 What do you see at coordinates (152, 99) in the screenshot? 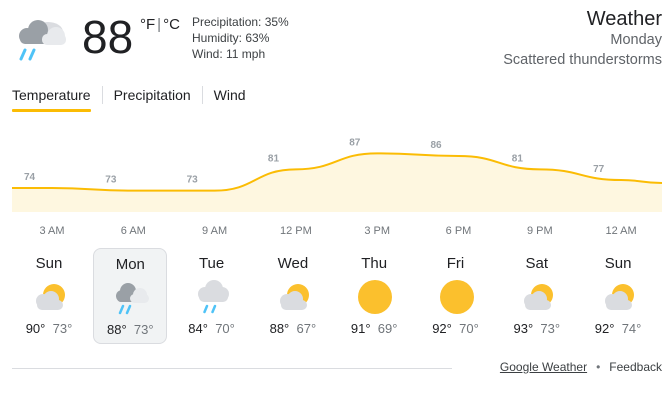
I see `tab-precipitation: Precipitation` at bounding box center [152, 99].